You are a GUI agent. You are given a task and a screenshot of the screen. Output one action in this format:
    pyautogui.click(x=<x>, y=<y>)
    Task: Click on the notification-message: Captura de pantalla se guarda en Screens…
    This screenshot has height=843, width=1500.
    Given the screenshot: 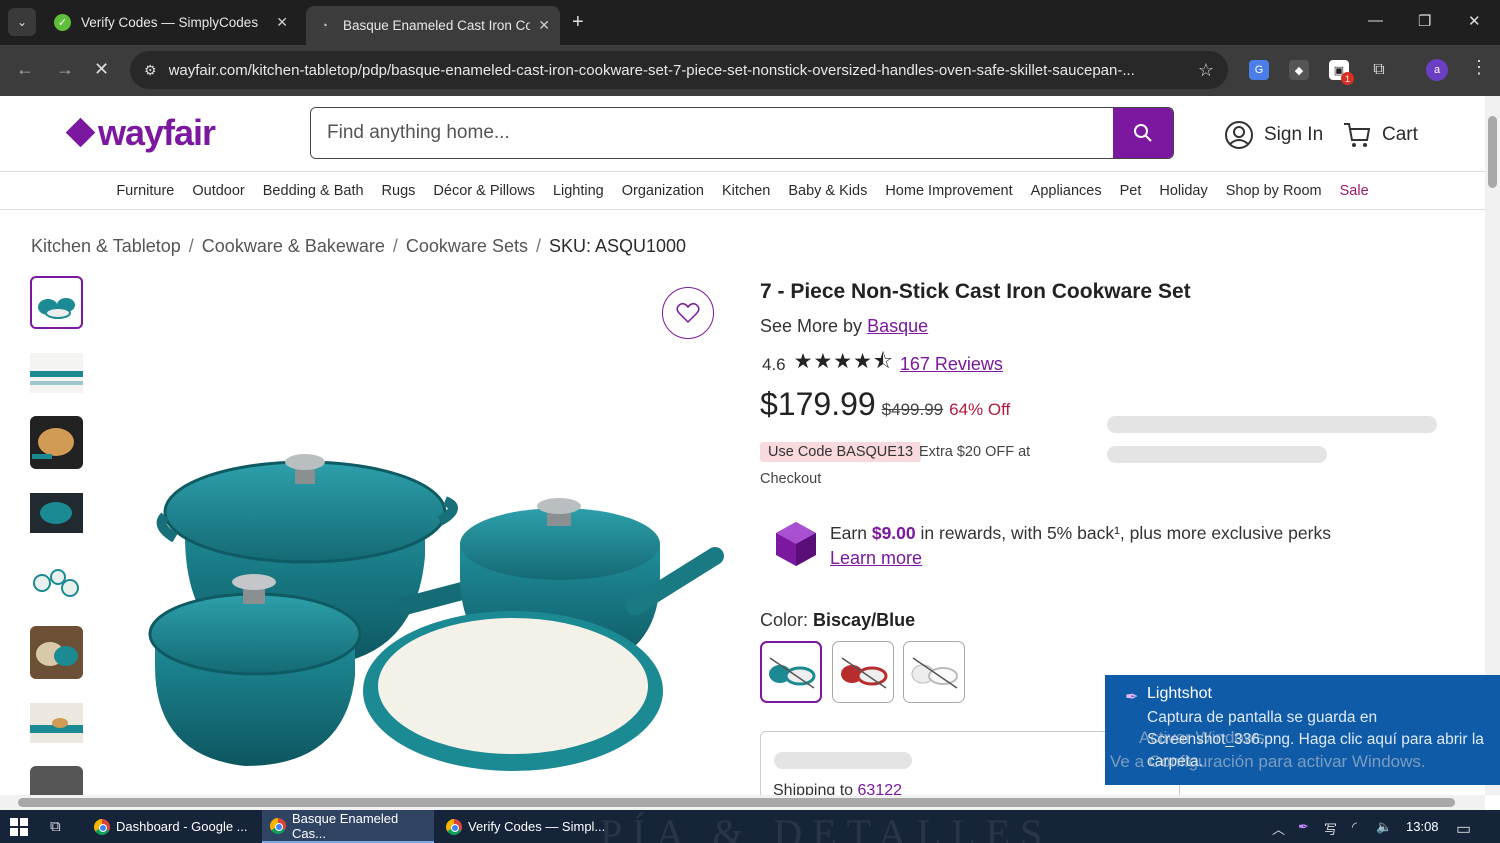 What is the action you would take?
    pyautogui.click(x=1315, y=739)
    